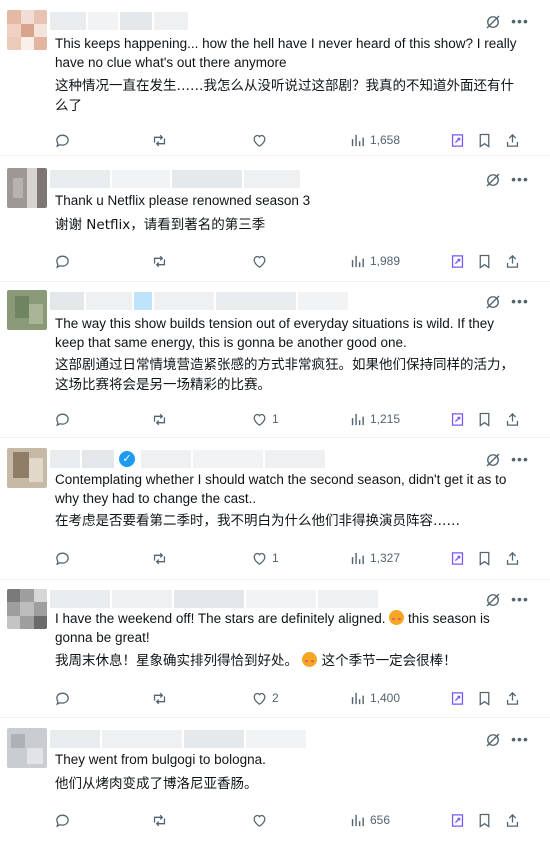 The image size is (550, 843). Describe the element at coordinates (374, 419) in the screenshot. I see `views-button: 1,215` at that location.